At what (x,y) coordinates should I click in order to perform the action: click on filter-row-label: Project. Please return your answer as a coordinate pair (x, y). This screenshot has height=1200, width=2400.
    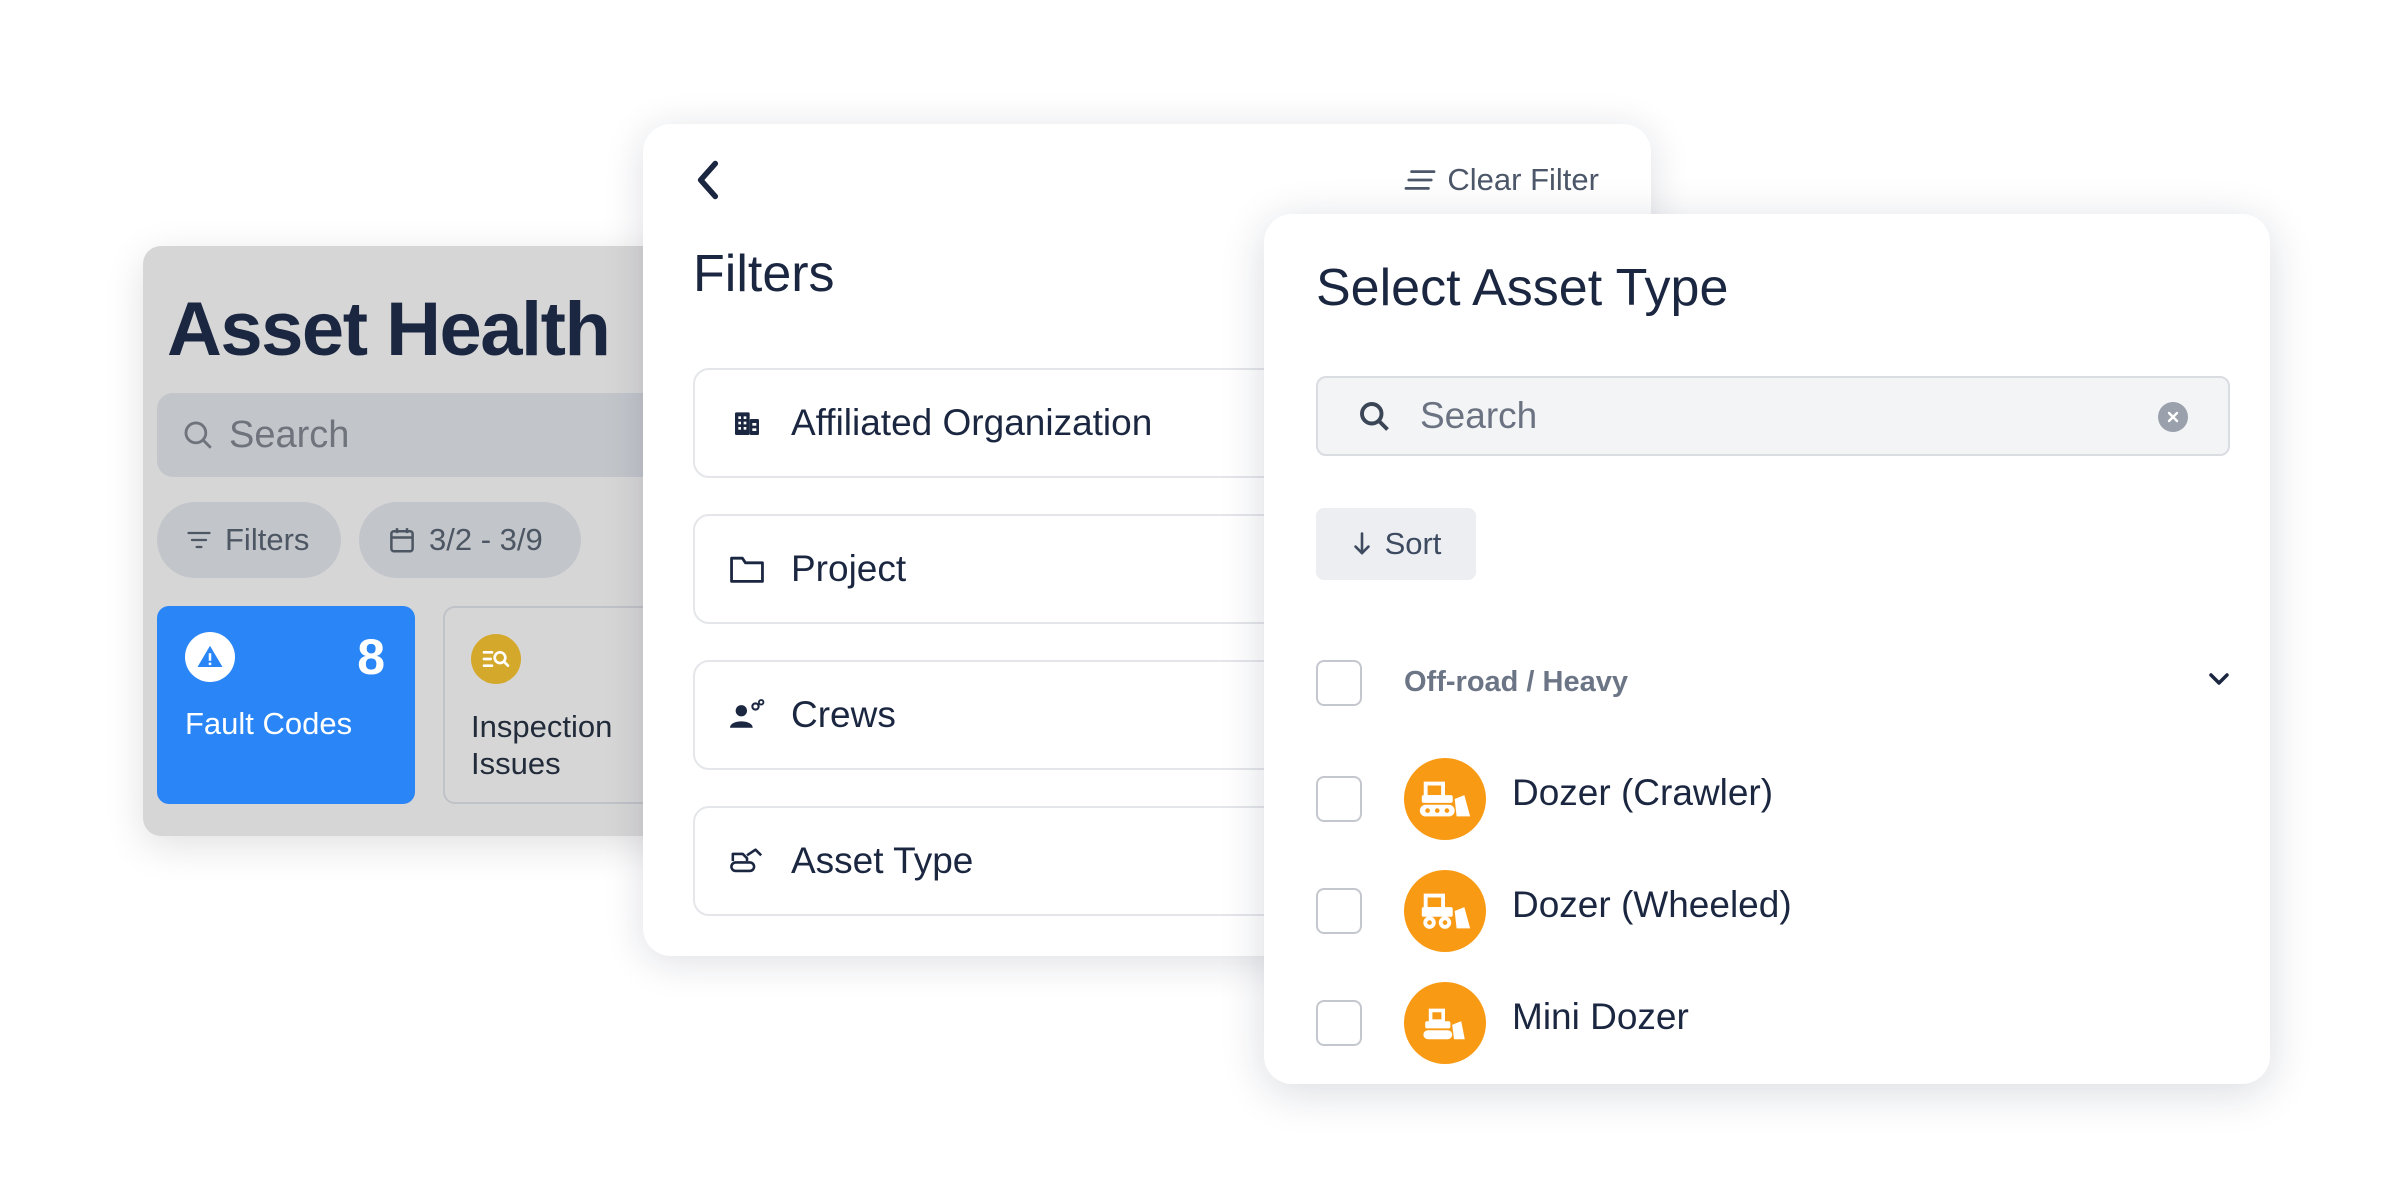
    Looking at the image, I should click on (849, 568).